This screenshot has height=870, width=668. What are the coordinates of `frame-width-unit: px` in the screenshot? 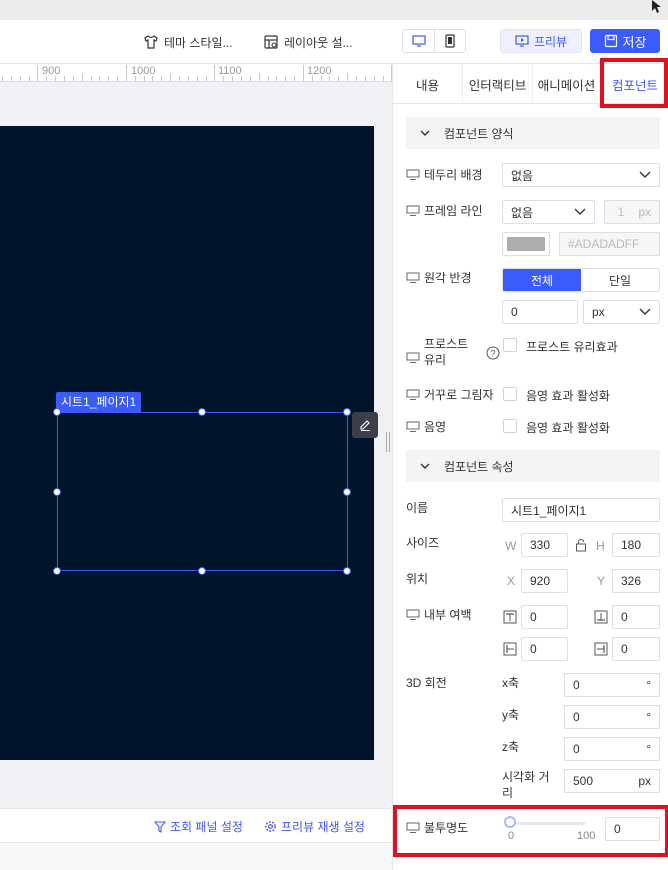 It's located at (644, 212).